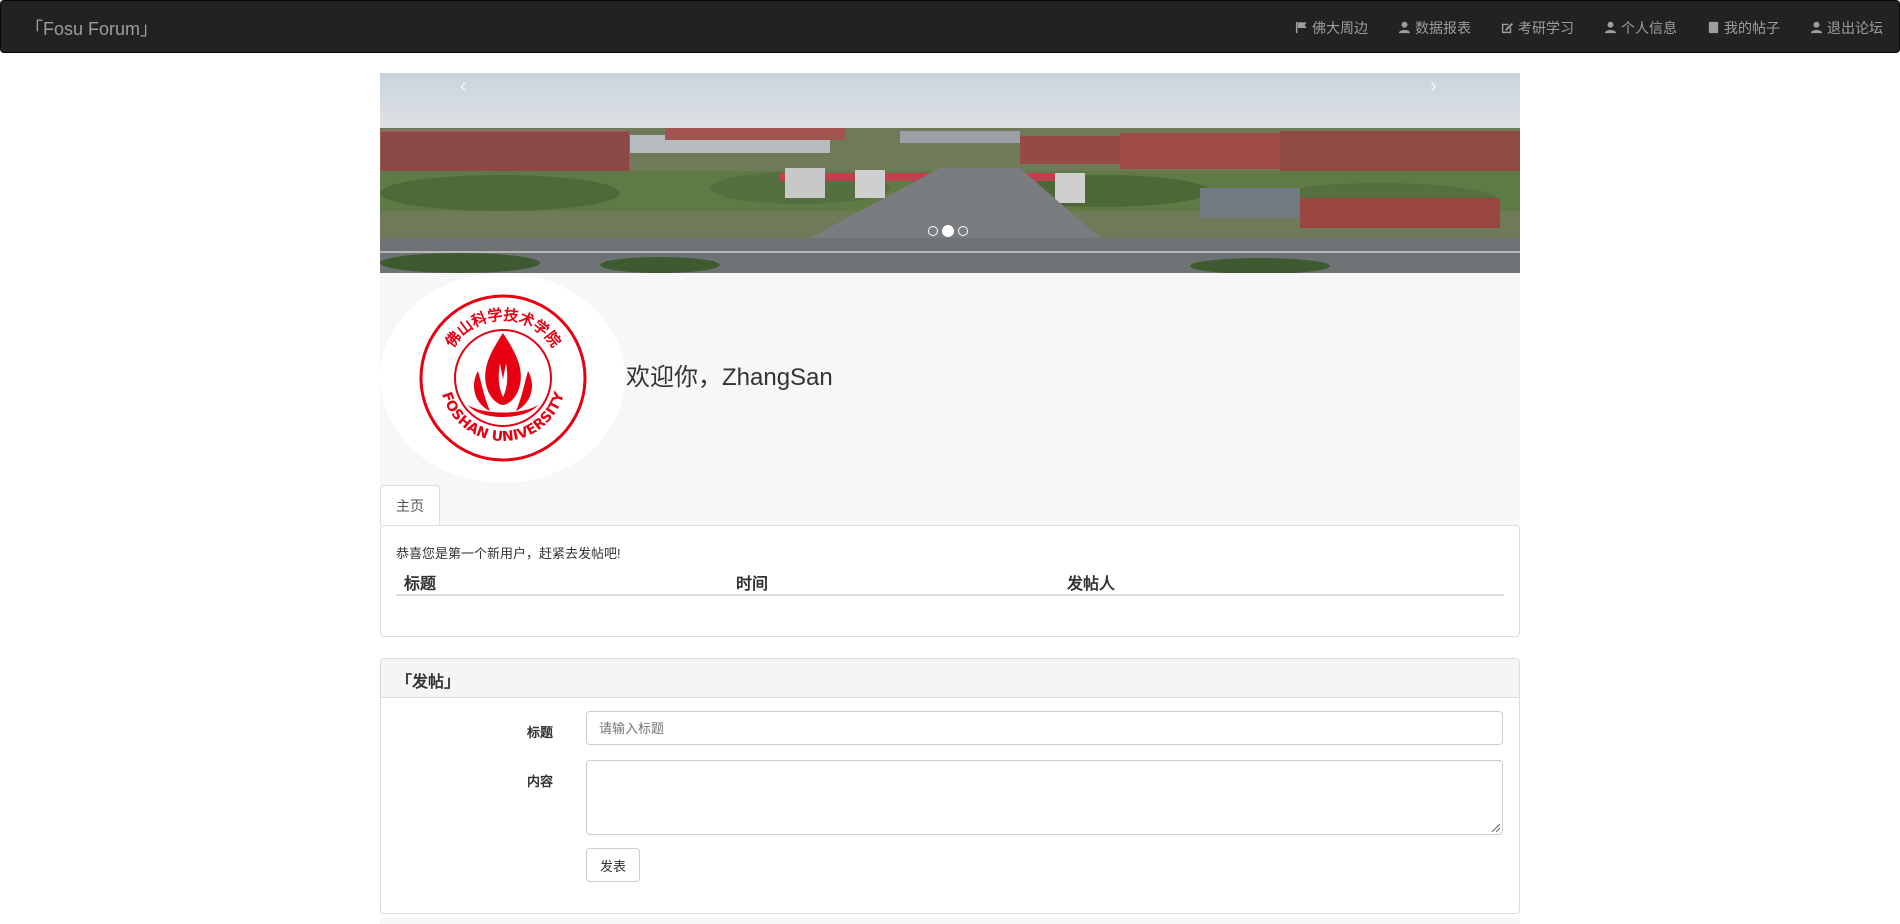 The image size is (1900, 924). What do you see at coordinates (950, 678) in the screenshot?
I see `new-post-heading: 「发帖」` at bounding box center [950, 678].